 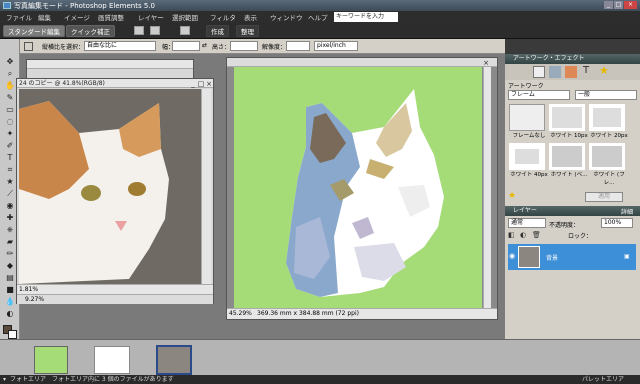 I want to click on blend-mode-select: 通常, so click(x=527, y=223).